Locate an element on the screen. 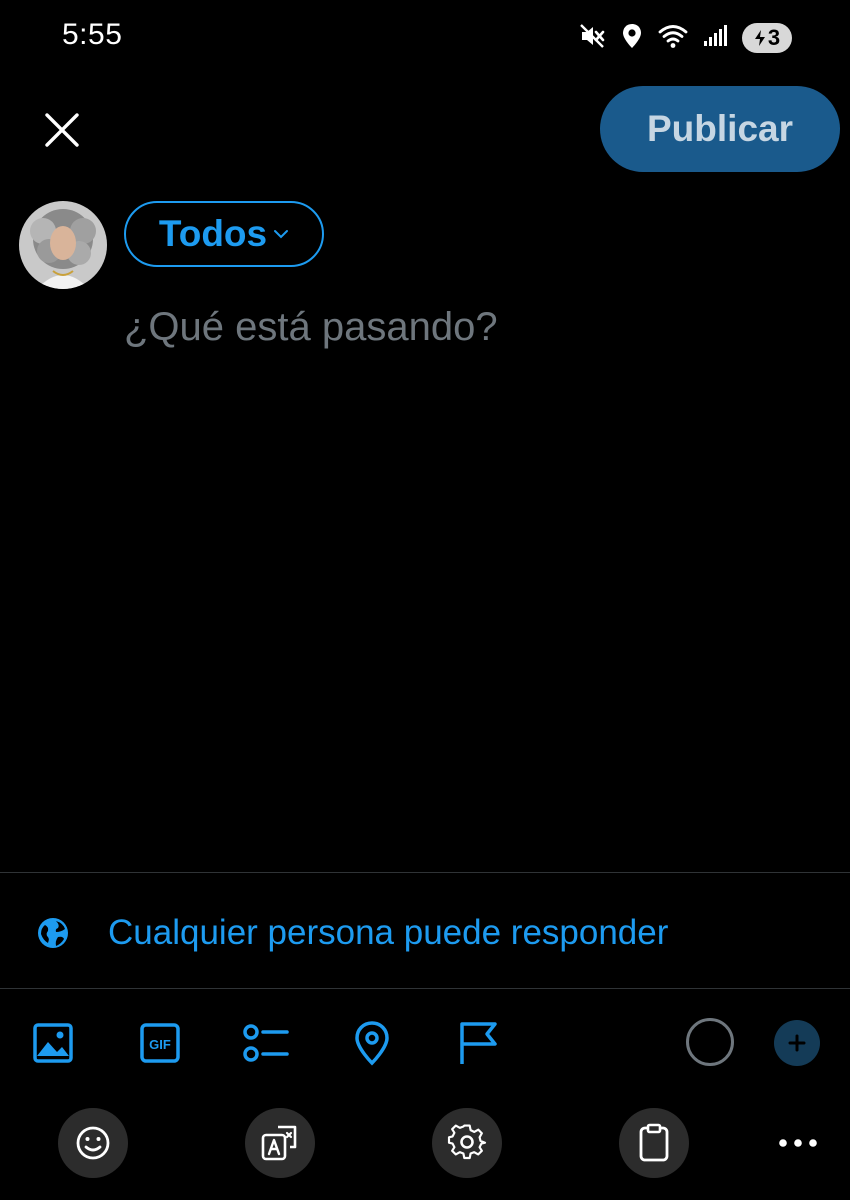  wifi-icon is located at coordinates (673, 38).